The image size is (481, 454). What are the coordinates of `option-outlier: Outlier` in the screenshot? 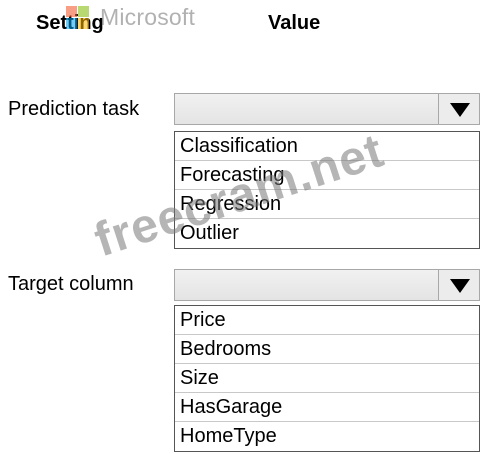 It's located at (327, 233).